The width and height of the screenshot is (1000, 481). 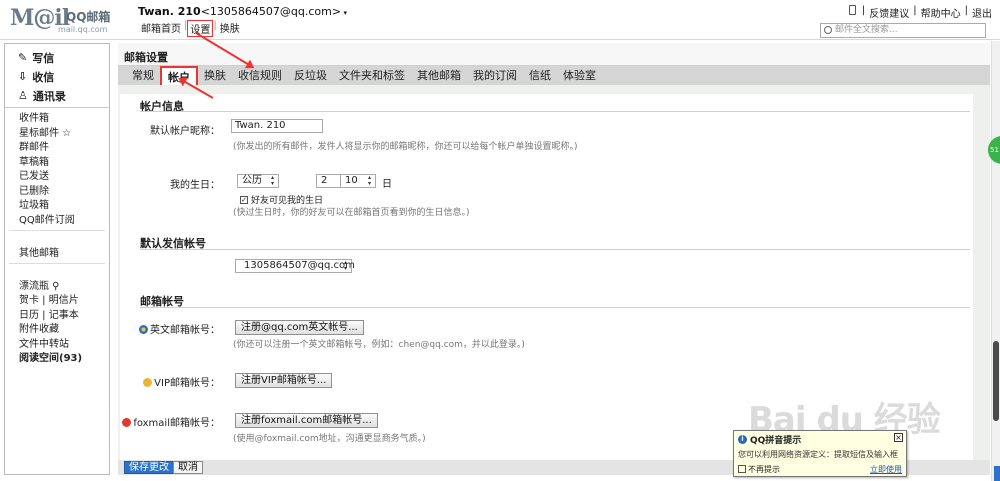 I want to click on day-select: 10, so click(x=358, y=181).